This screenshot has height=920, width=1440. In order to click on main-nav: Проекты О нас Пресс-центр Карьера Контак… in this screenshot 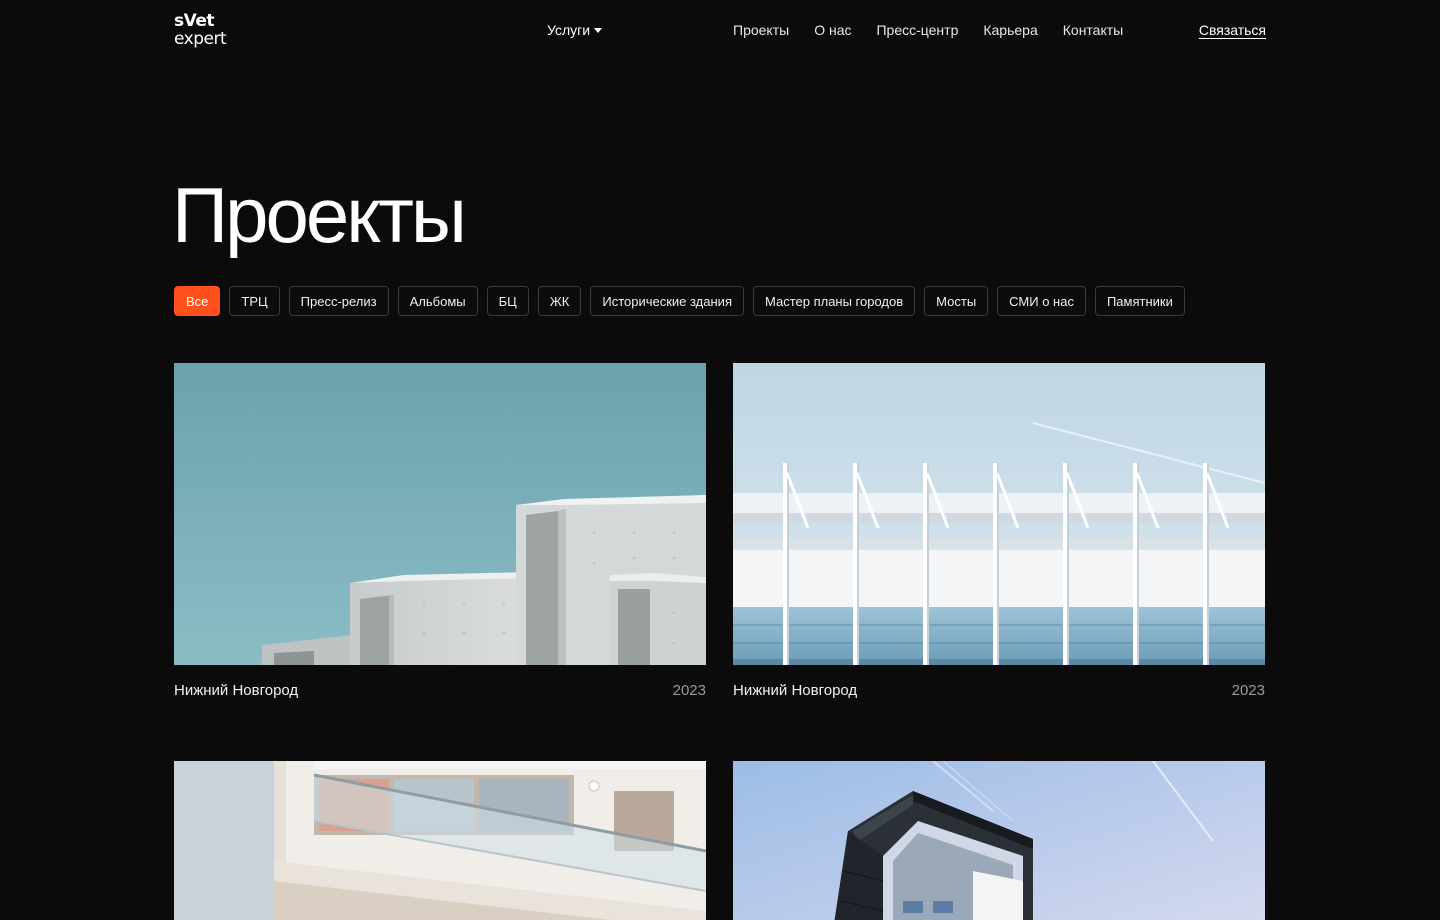, I will do `click(928, 30)`.